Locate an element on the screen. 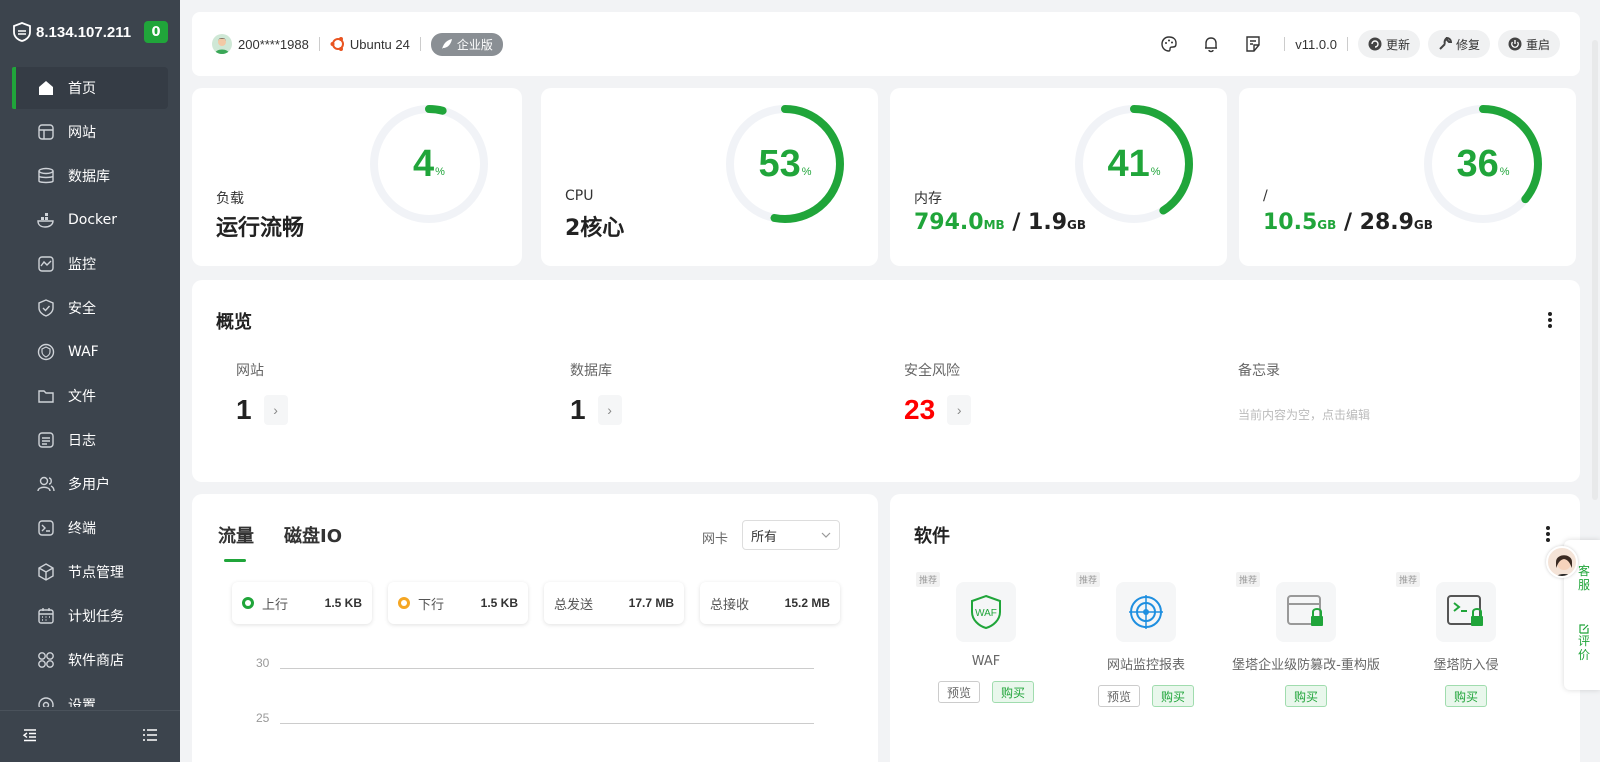 The height and width of the screenshot is (762, 1600). total-received-label: 总接收 is located at coordinates (730, 605).